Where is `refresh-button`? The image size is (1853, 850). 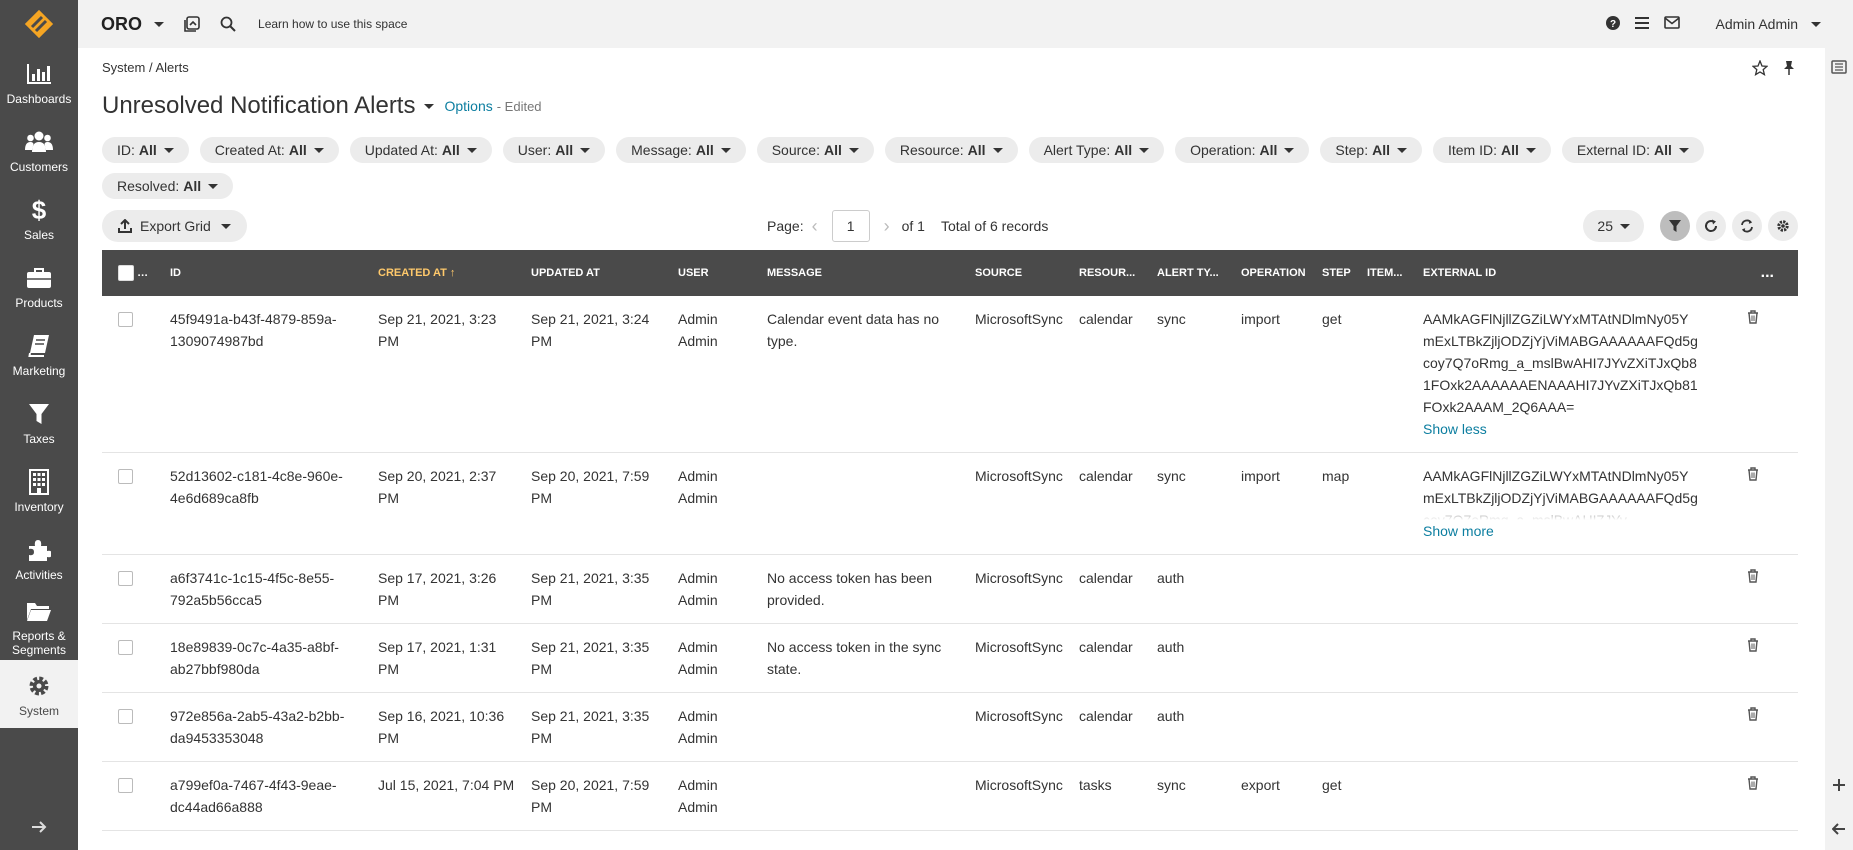 refresh-button is located at coordinates (1711, 226).